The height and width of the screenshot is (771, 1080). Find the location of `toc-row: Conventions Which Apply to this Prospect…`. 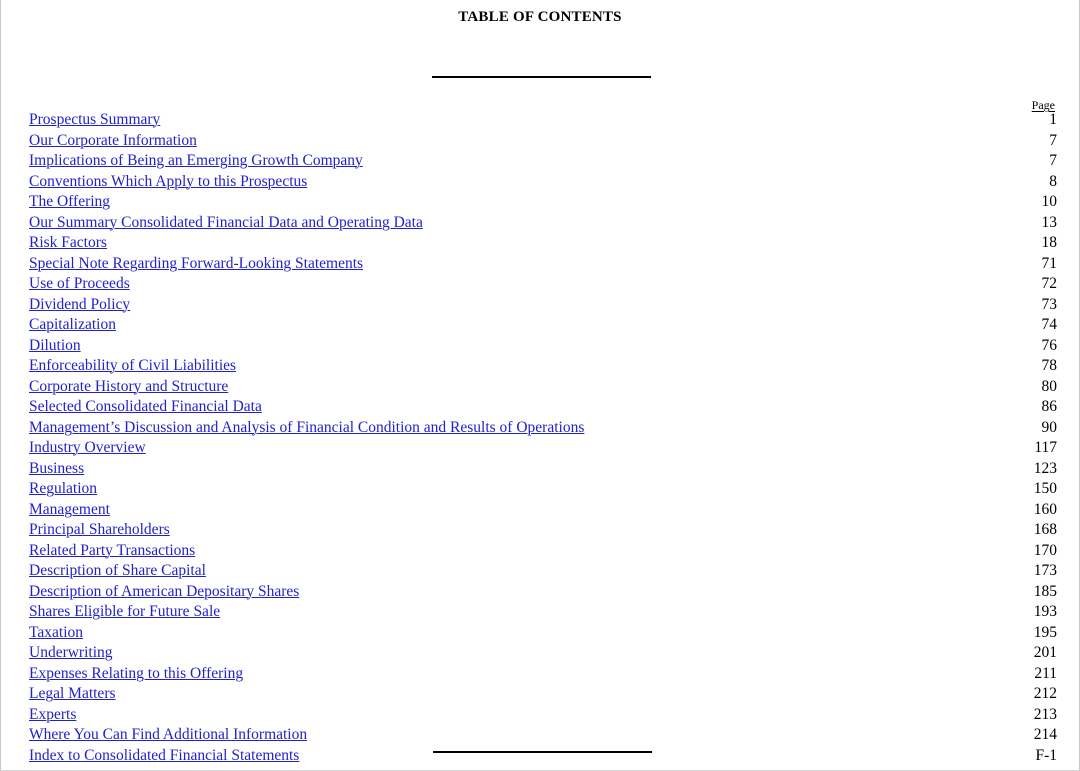

toc-row: Conventions Which Apply to this Prospect… is located at coordinates (543, 183).